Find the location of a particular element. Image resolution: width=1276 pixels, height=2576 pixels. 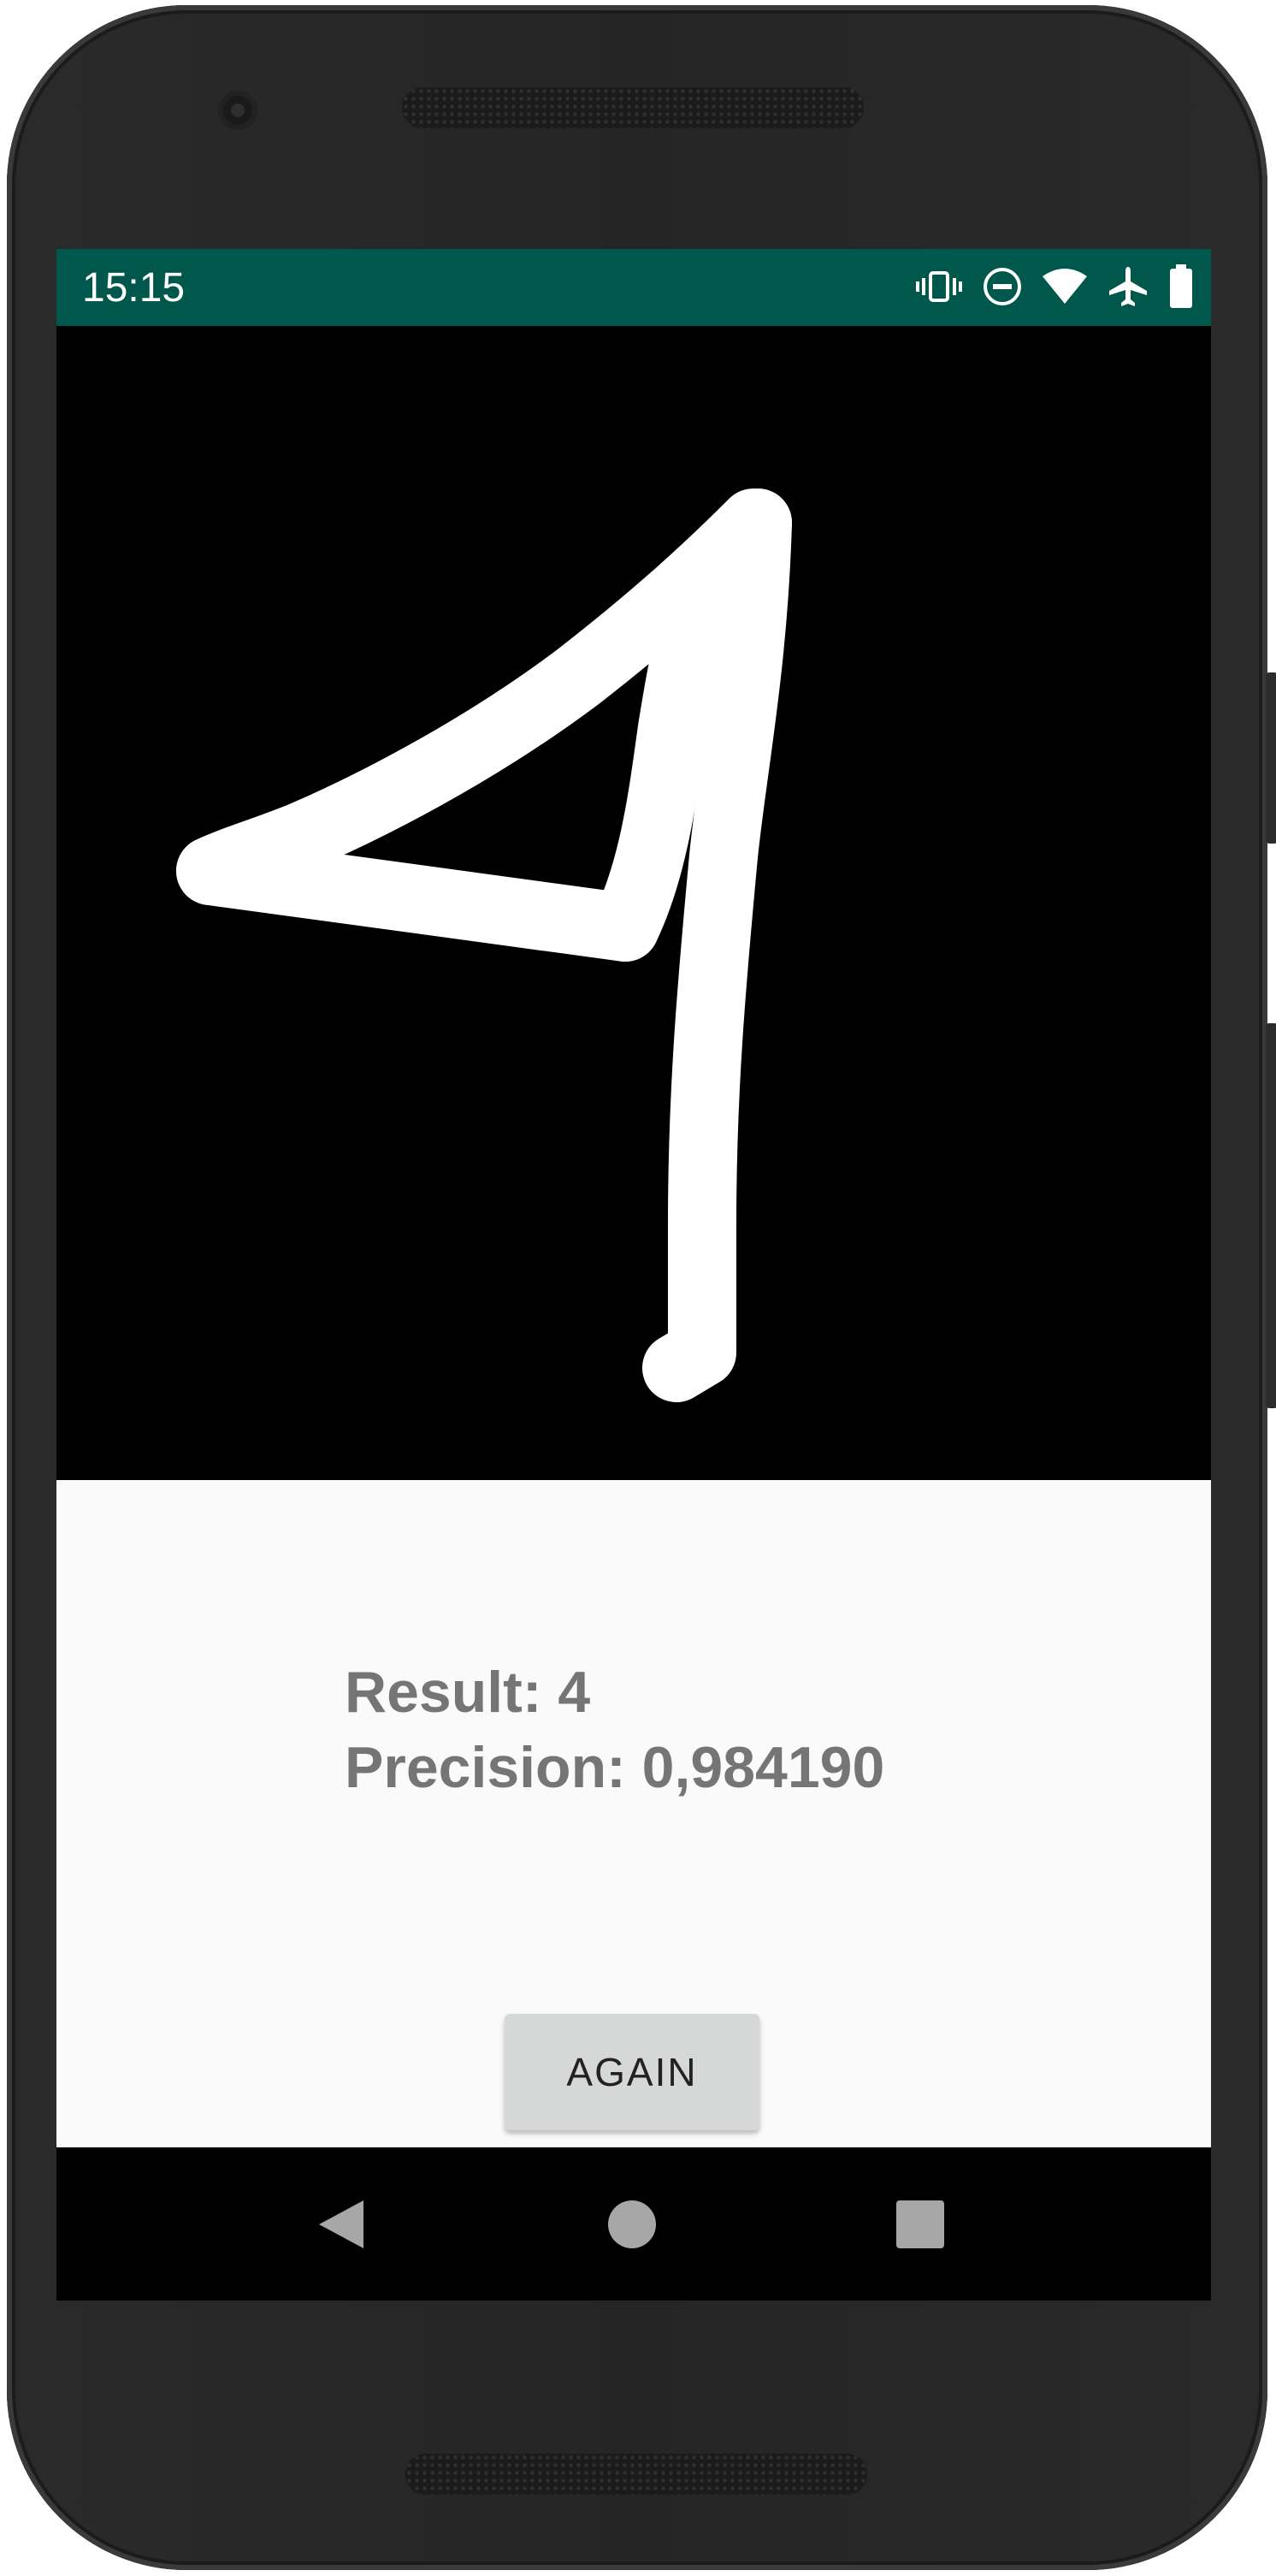

power-button is located at coordinates (1271, 758).